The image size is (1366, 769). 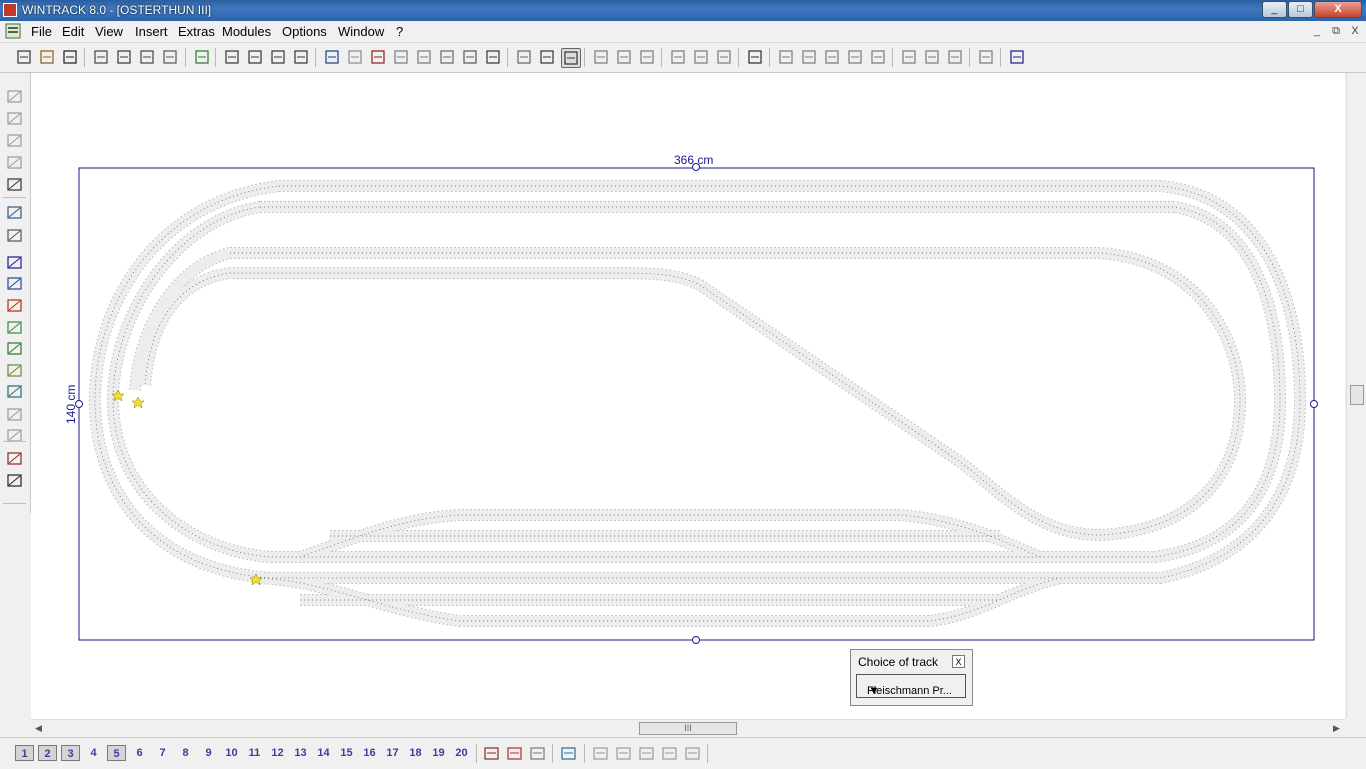 What do you see at coordinates (1314, 404) in the screenshot?
I see `resize-handle-right` at bounding box center [1314, 404].